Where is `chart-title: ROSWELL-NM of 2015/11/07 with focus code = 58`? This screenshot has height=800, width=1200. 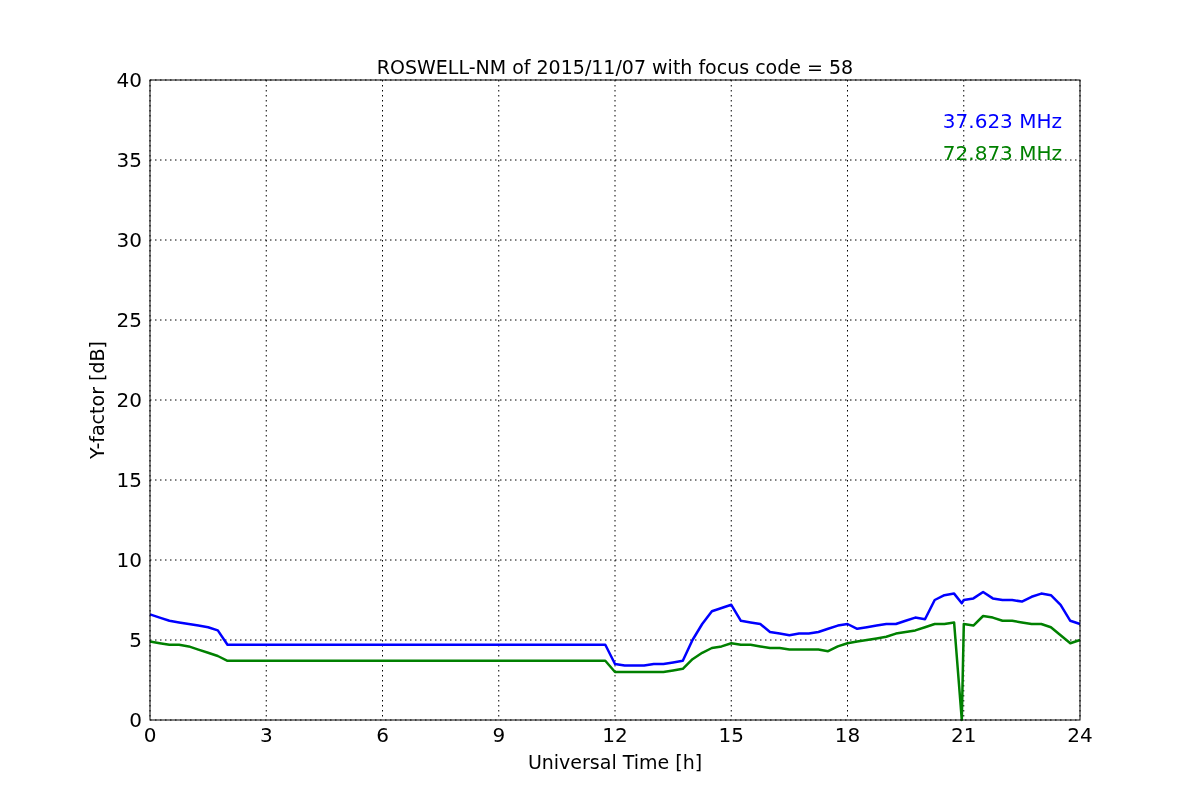 chart-title: ROSWELL-NM of 2015/11/07 with focus code = 58 is located at coordinates (615, 67).